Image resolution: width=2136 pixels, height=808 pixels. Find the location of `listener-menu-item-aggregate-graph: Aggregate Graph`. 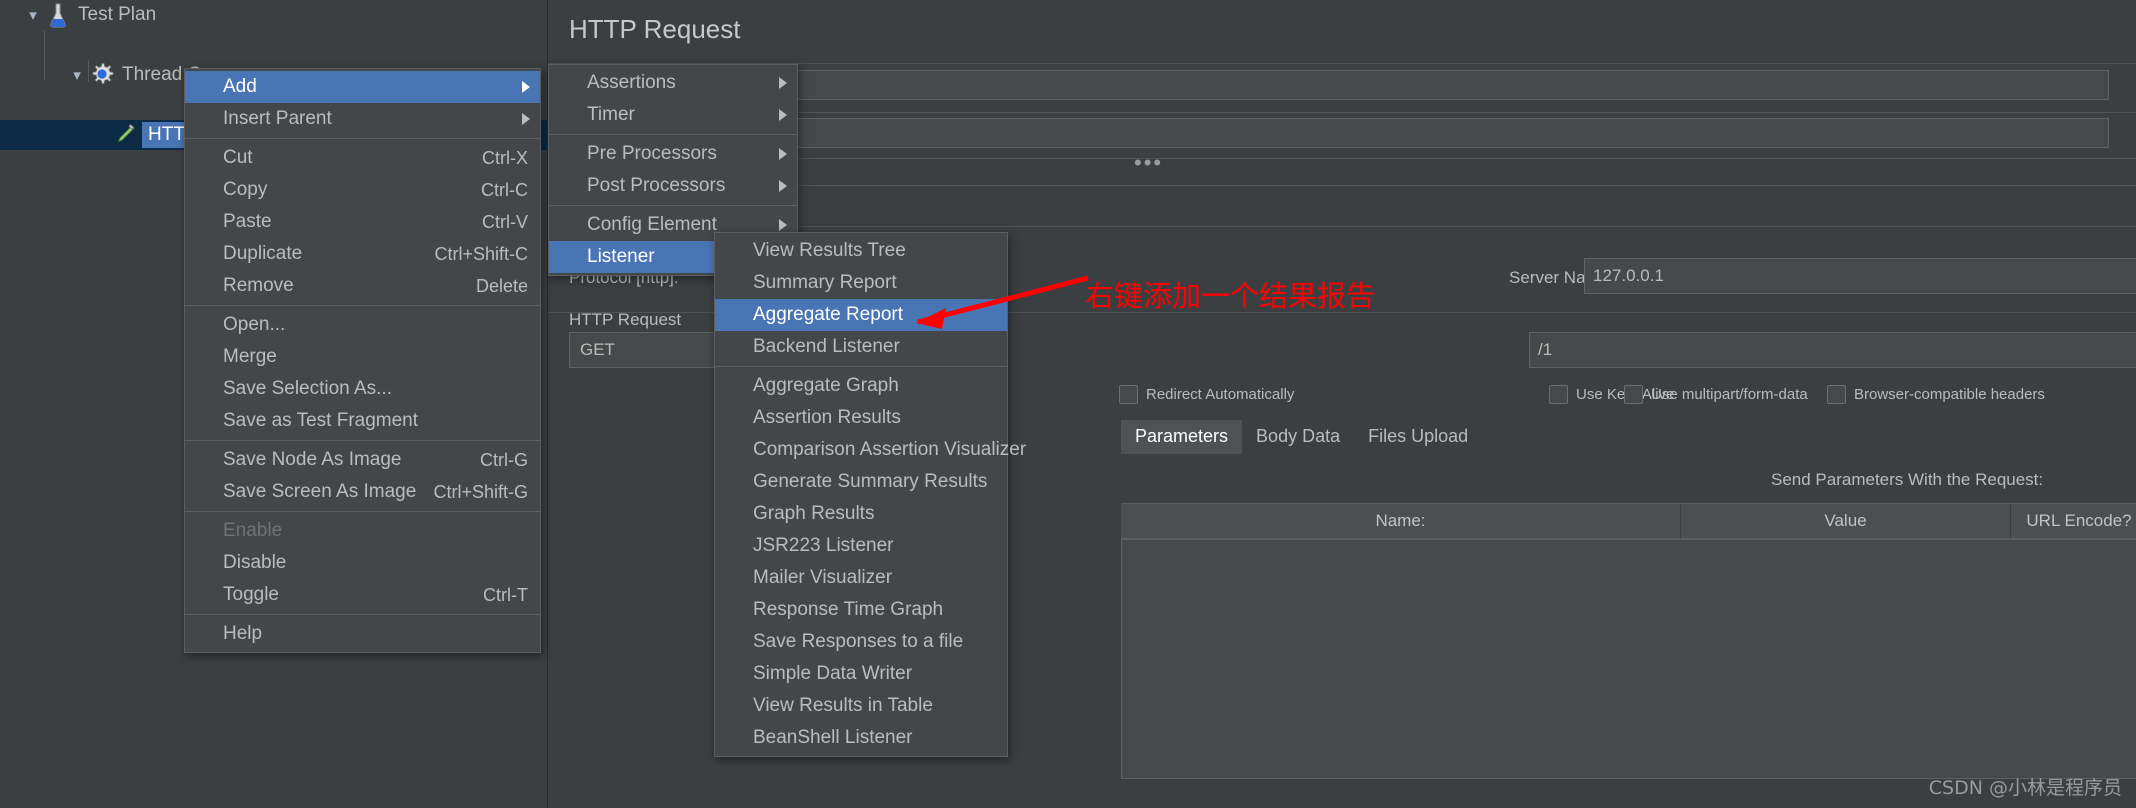

listener-menu-item-aggregate-graph: Aggregate Graph is located at coordinates (861, 386).